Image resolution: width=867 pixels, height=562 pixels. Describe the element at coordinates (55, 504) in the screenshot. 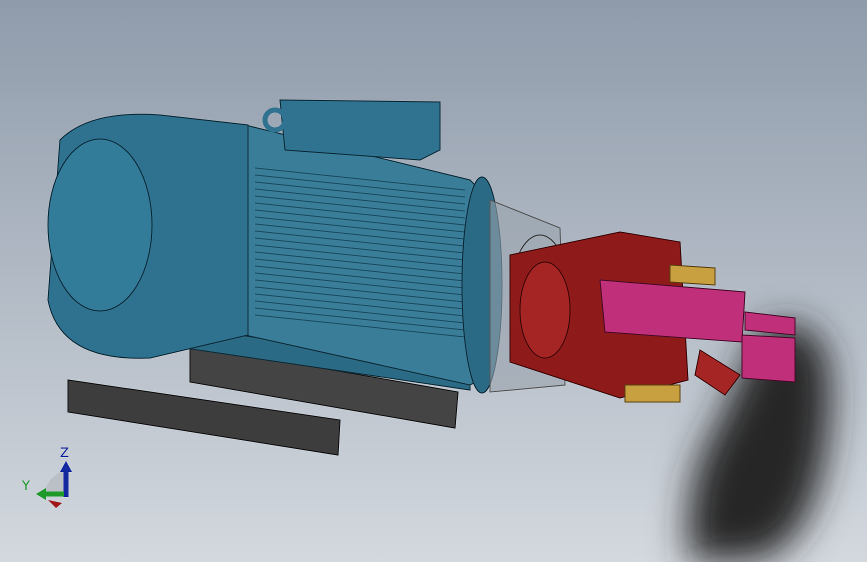

I see `x-axis-arrow` at that location.